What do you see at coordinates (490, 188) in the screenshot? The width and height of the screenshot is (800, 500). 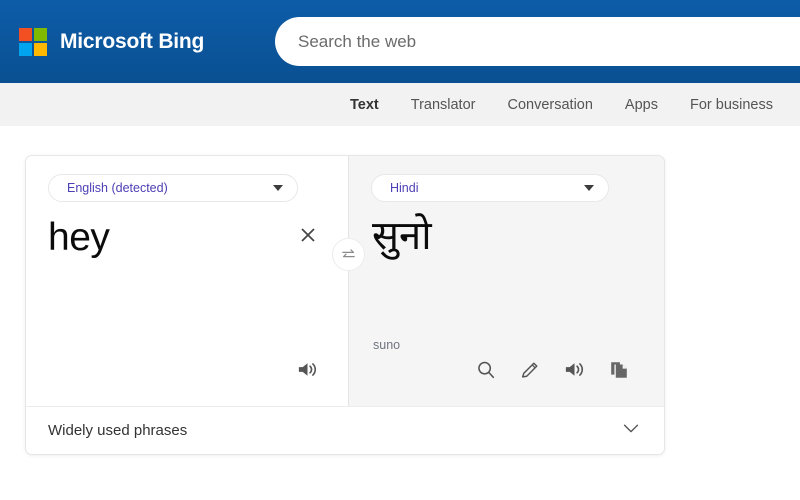 I see `target-language-selector: Hindi` at bounding box center [490, 188].